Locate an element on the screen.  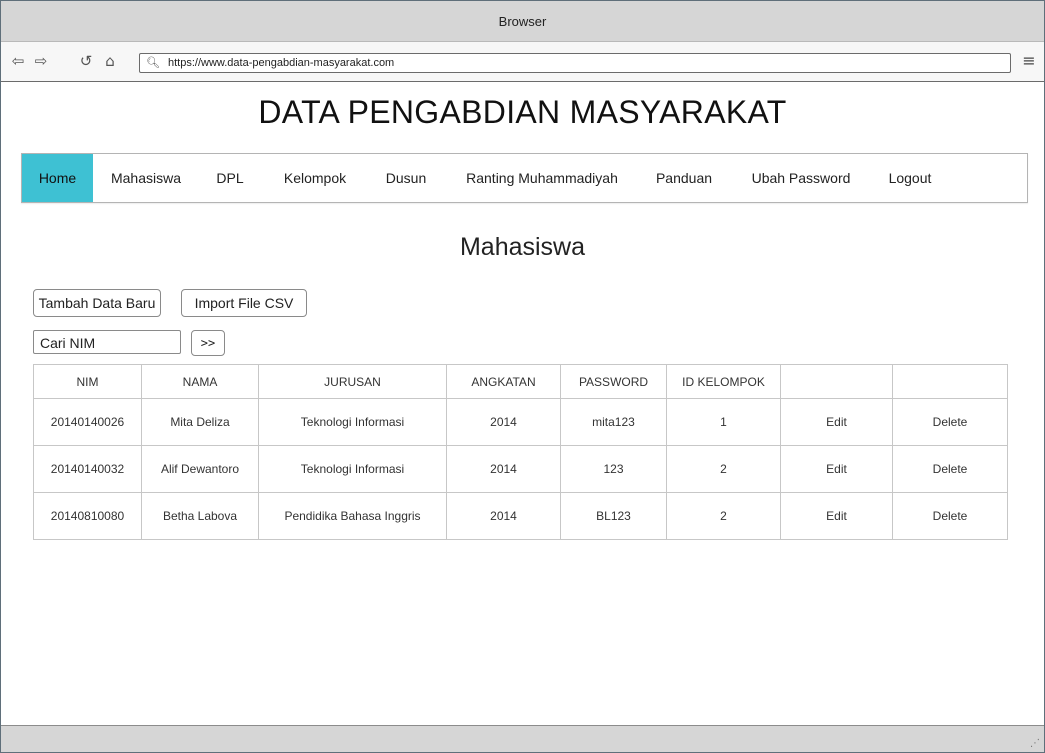
column-header-nama: NAMA is located at coordinates (200, 381).